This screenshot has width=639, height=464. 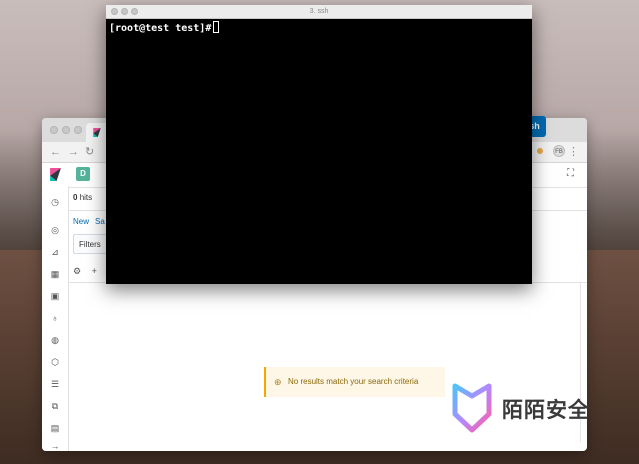 What do you see at coordinates (94, 271) in the screenshot?
I see `add-filter-icon: +` at bounding box center [94, 271].